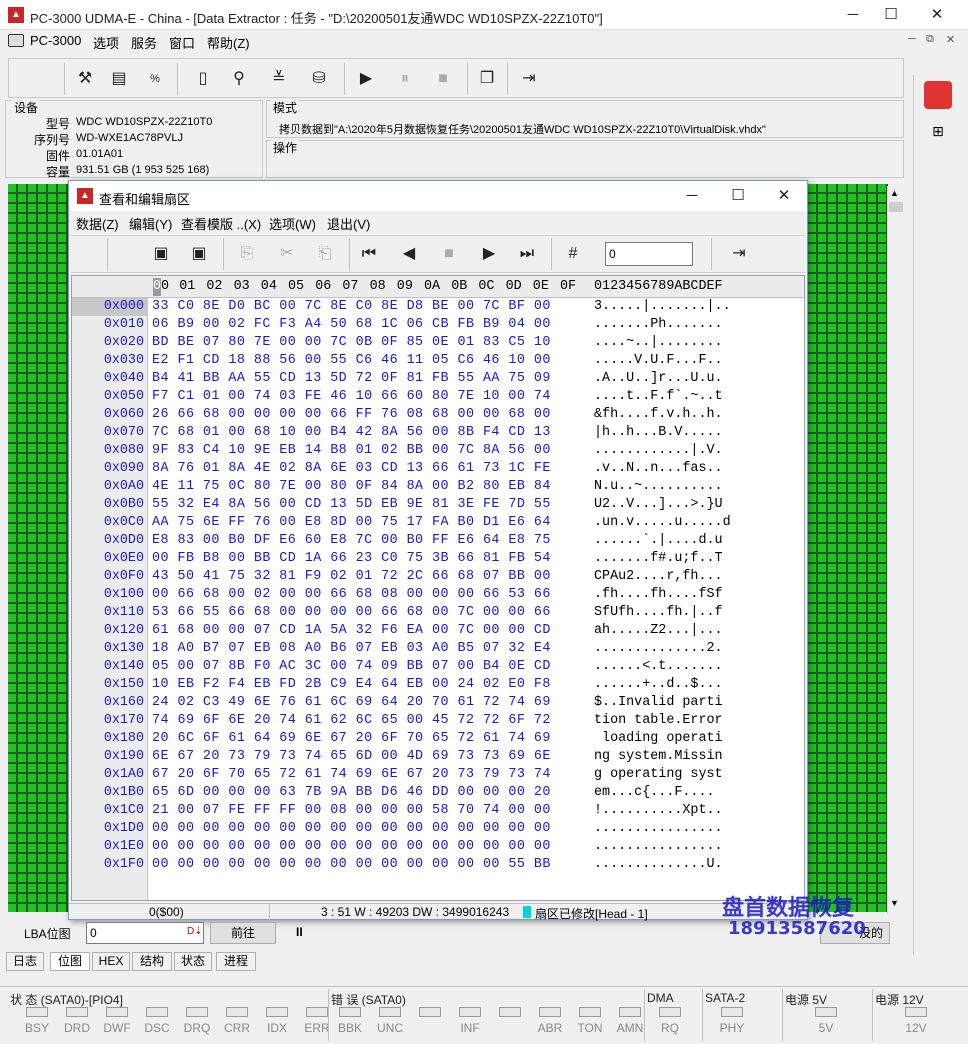 The image size is (968, 1044). What do you see at coordinates (573, 254) in the screenshot?
I see `goto-hash-icon: #` at bounding box center [573, 254].